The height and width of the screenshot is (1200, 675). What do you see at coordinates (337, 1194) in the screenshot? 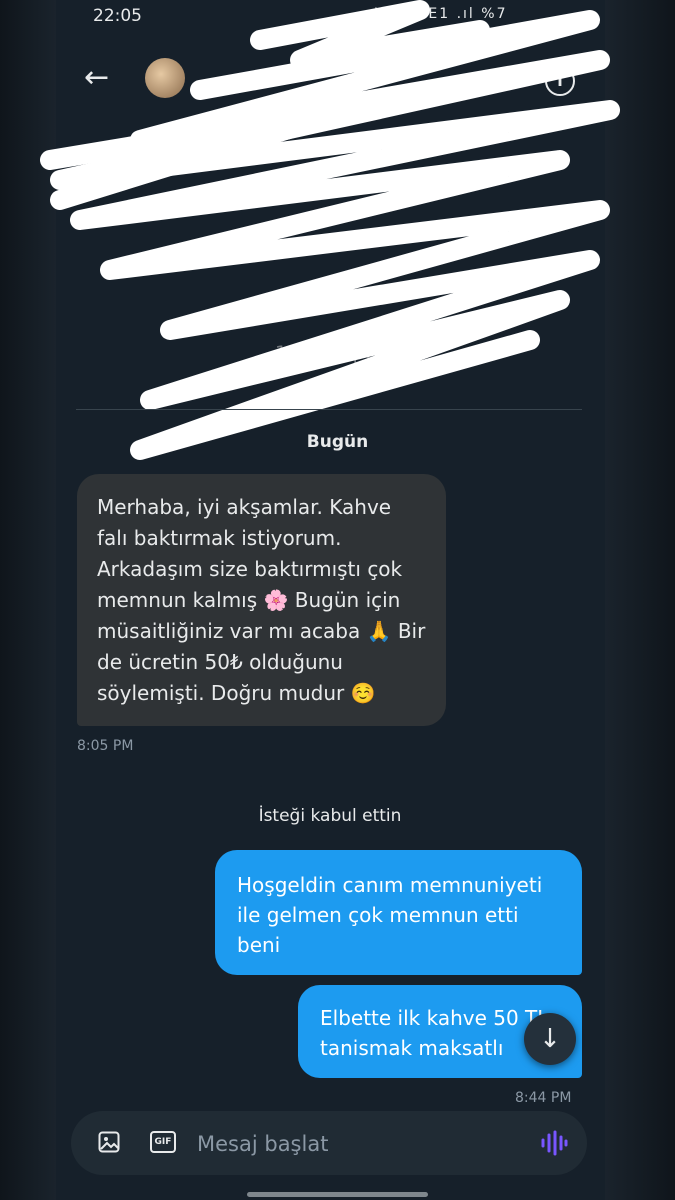
I see `home-indicator` at bounding box center [337, 1194].